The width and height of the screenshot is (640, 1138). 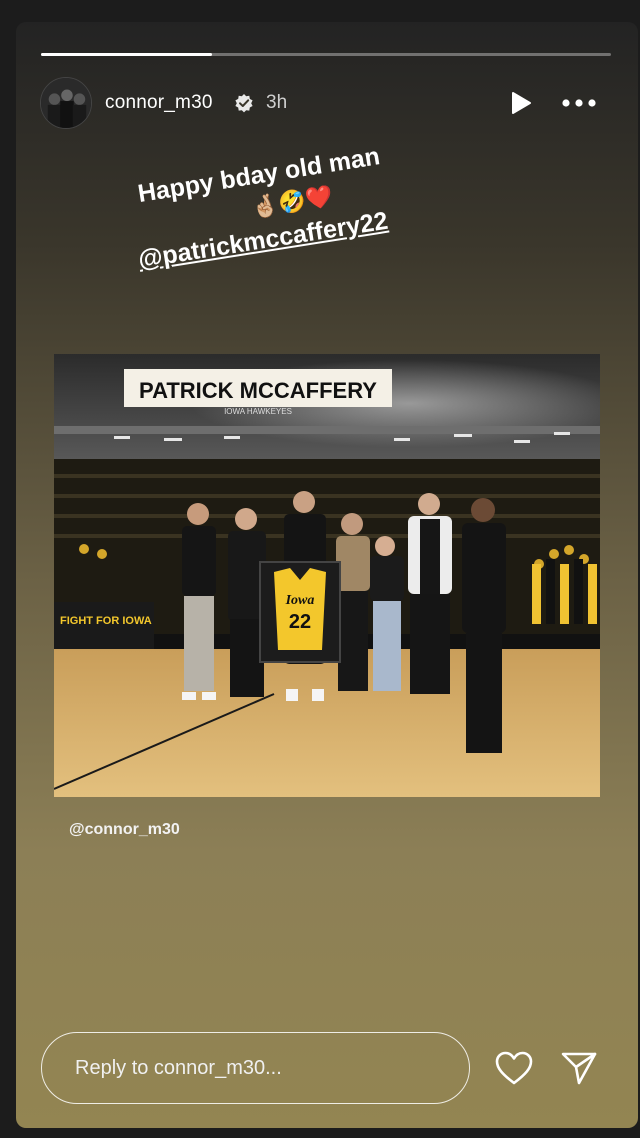 What do you see at coordinates (244, 103) in the screenshot?
I see `verified-badge-icon` at bounding box center [244, 103].